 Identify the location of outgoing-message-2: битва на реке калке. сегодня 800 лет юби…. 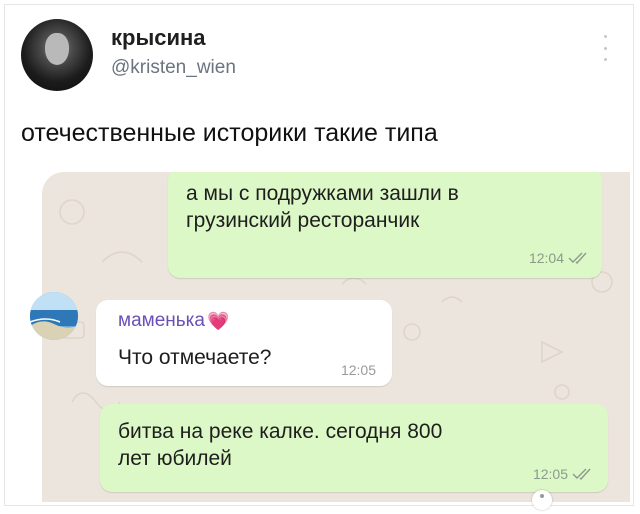
(354, 448).